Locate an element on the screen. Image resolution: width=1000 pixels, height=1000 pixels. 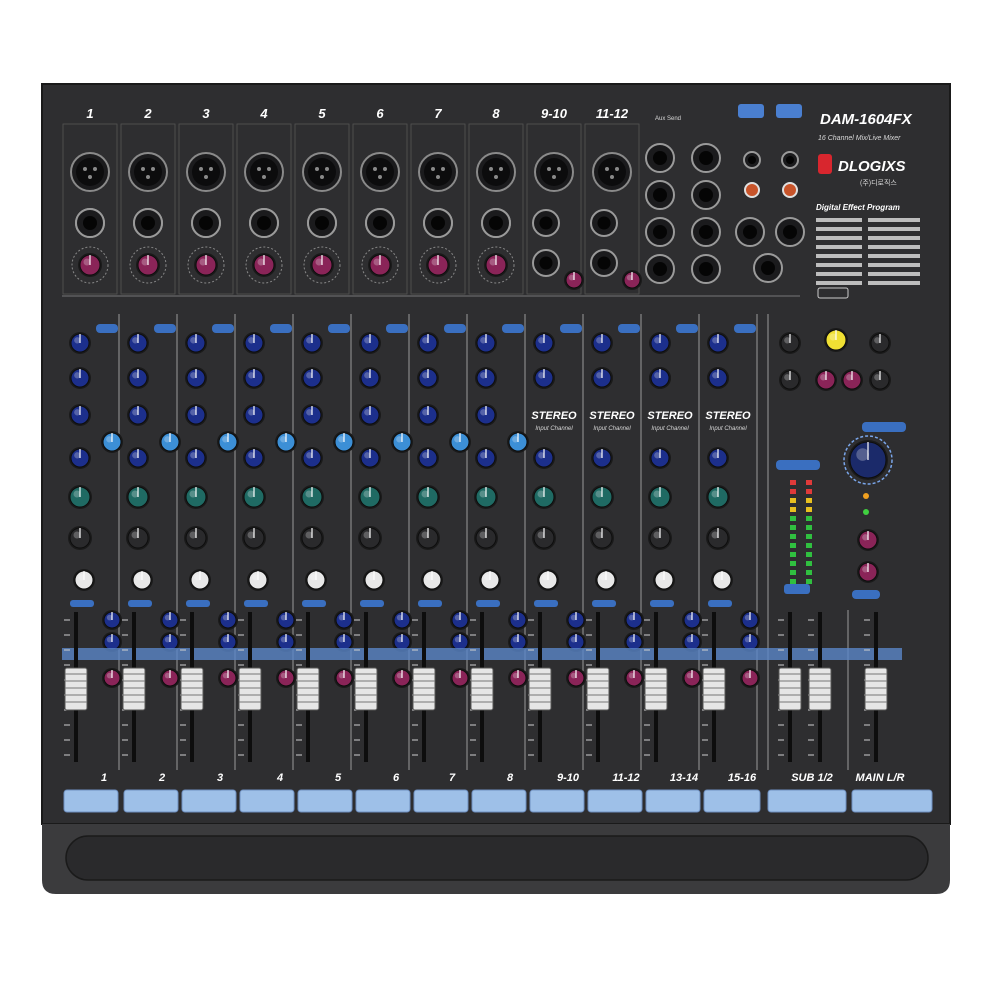
meter-select-button is located at coordinates (797, 589).